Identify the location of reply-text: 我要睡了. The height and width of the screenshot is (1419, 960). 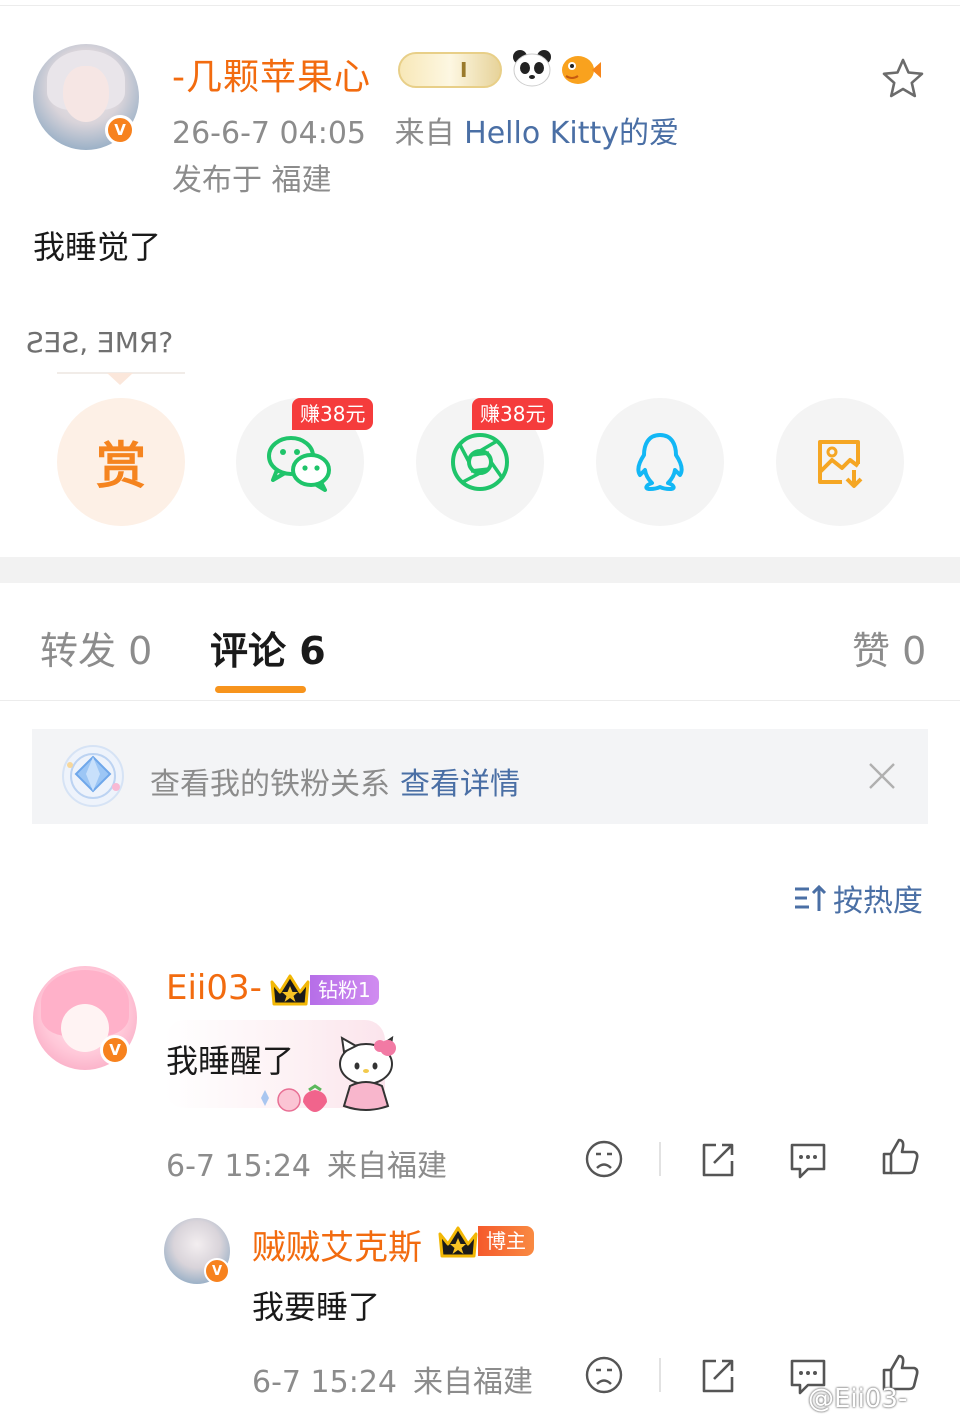
(316, 1307).